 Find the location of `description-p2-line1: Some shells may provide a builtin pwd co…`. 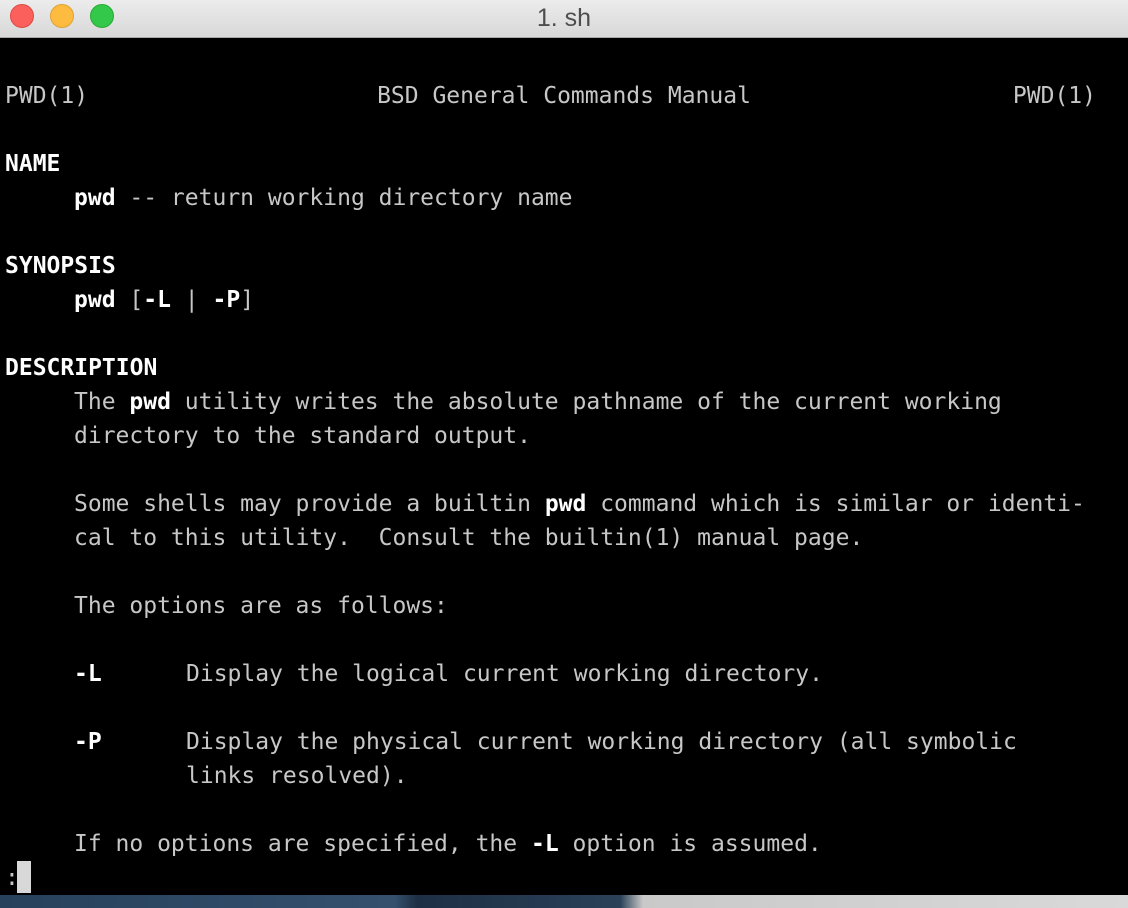

description-p2-line1: Some shells may provide a builtin pwd co… is located at coordinates (579, 504).